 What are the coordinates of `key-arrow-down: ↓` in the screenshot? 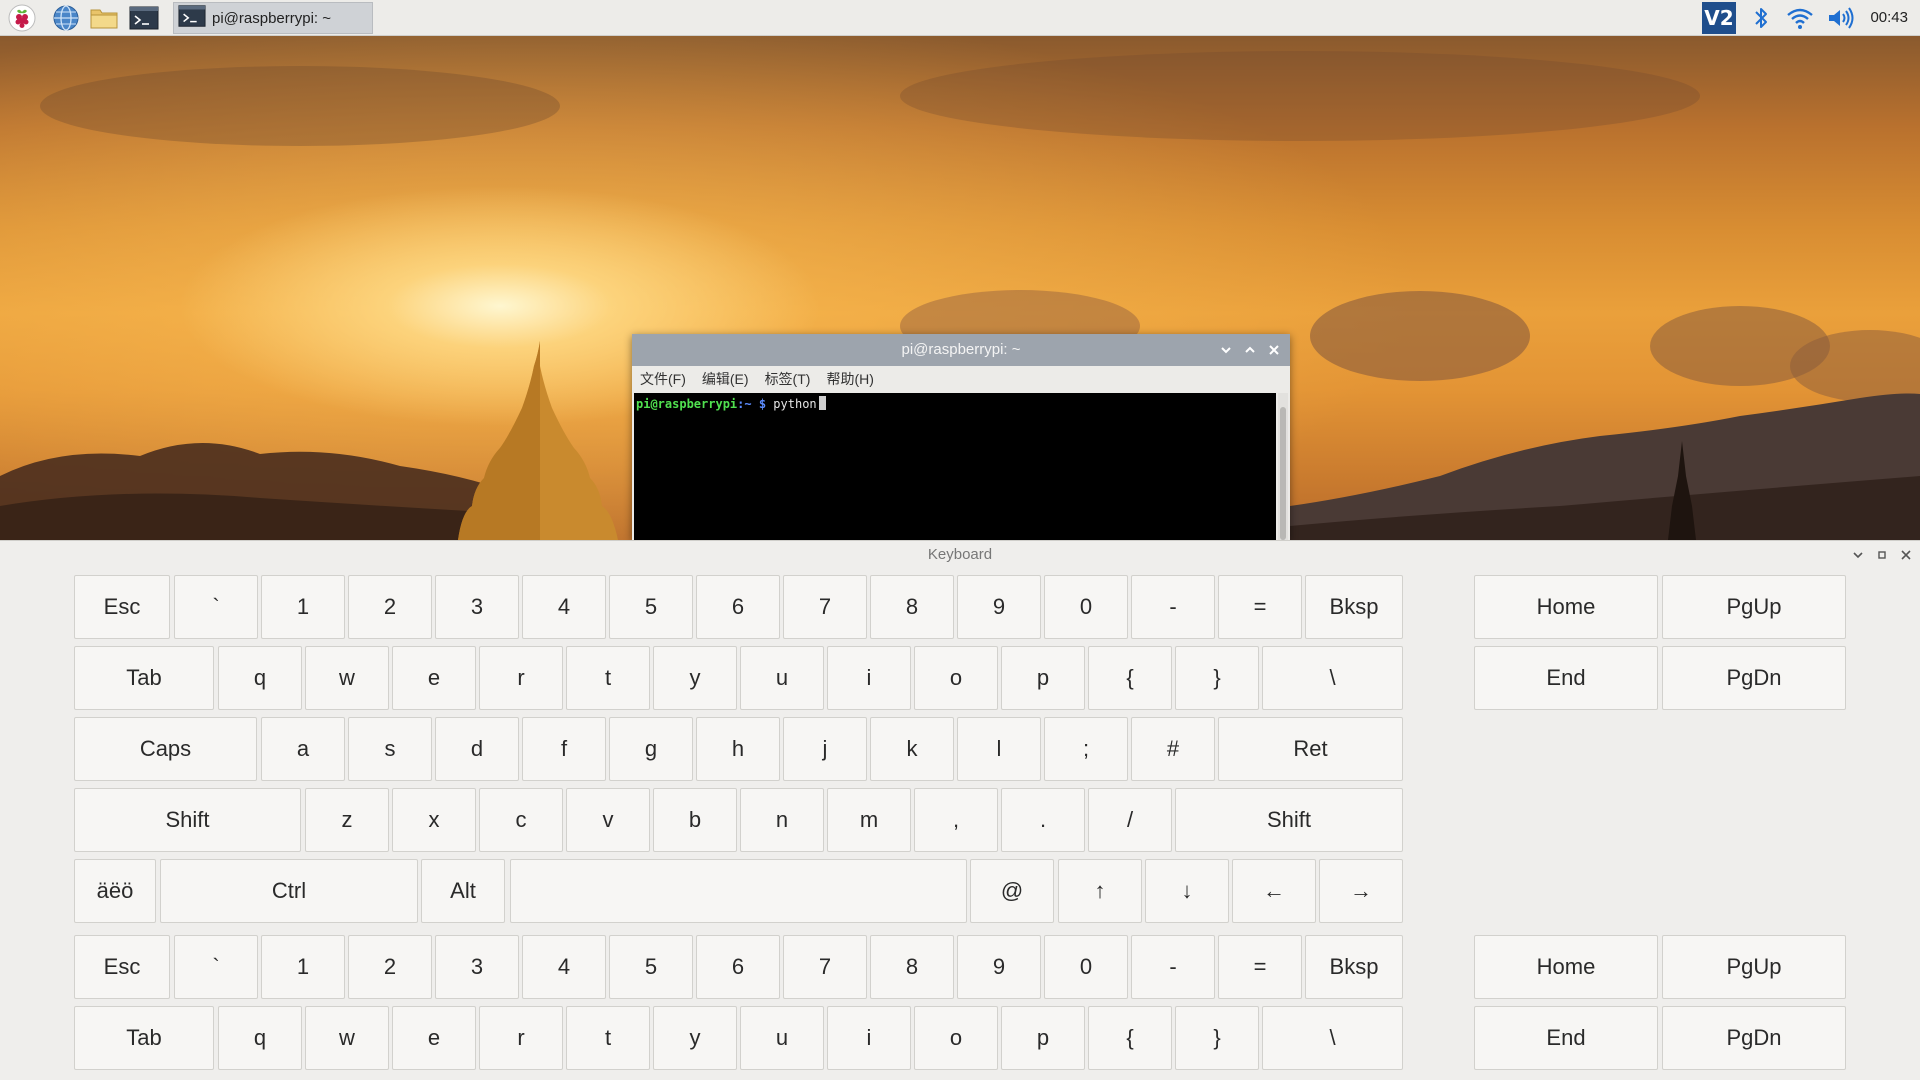 It's located at (1187, 891).